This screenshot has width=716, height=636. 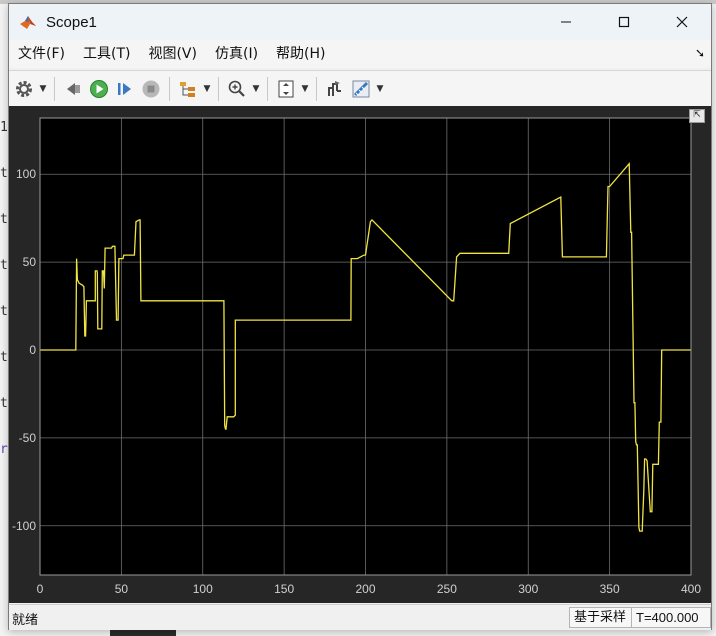 I want to click on menu-bar: 文件(F) 工具(T) 视图(V) 仿真(I) 帮助(H) ➘, so click(x=360, y=54).